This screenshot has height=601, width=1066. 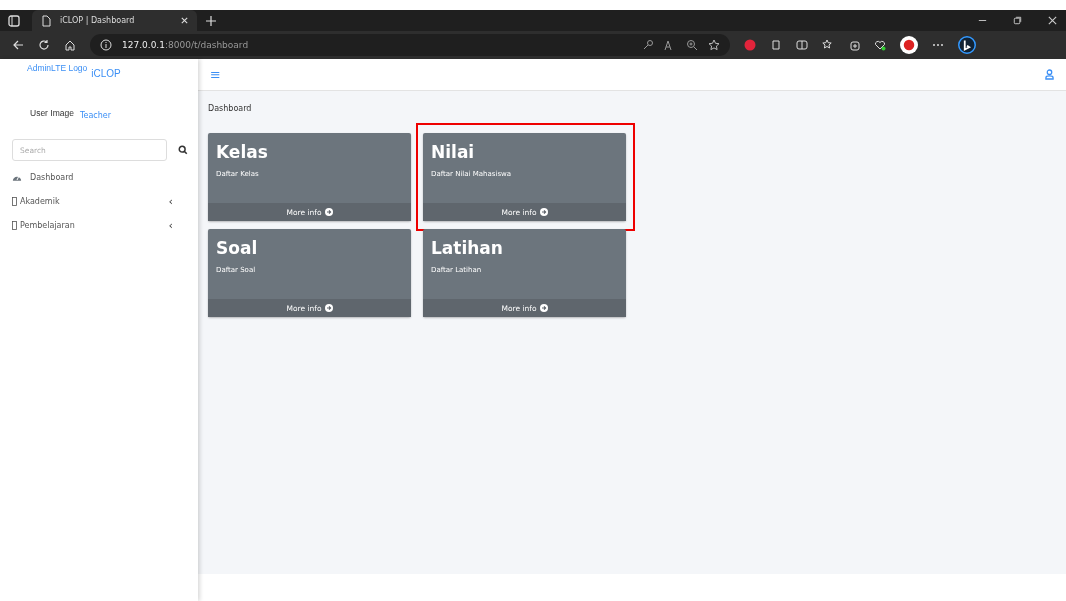 What do you see at coordinates (880, 45) in the screenshot?
I see `heart-icon` at bounding box center [880, 45].